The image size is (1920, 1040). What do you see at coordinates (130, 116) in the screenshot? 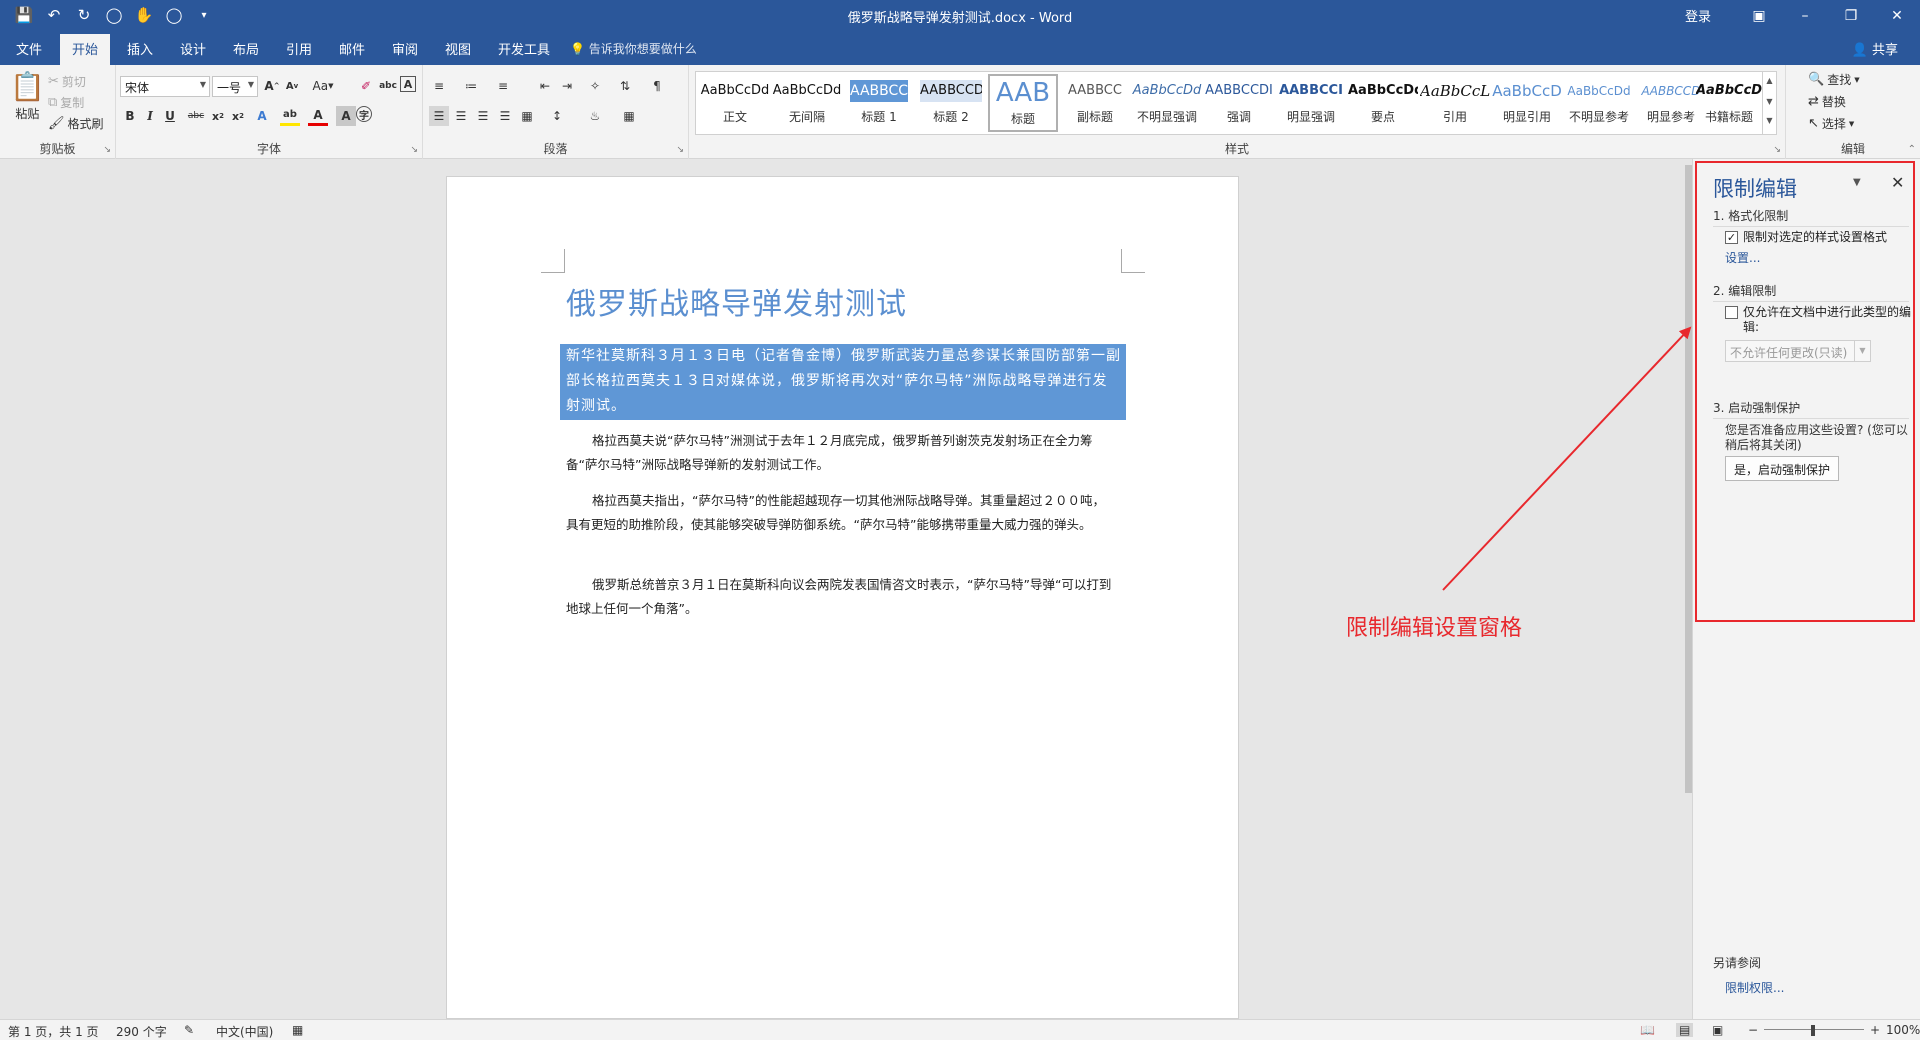
I see `bold-icon: B` at bounding box center [130, 116].